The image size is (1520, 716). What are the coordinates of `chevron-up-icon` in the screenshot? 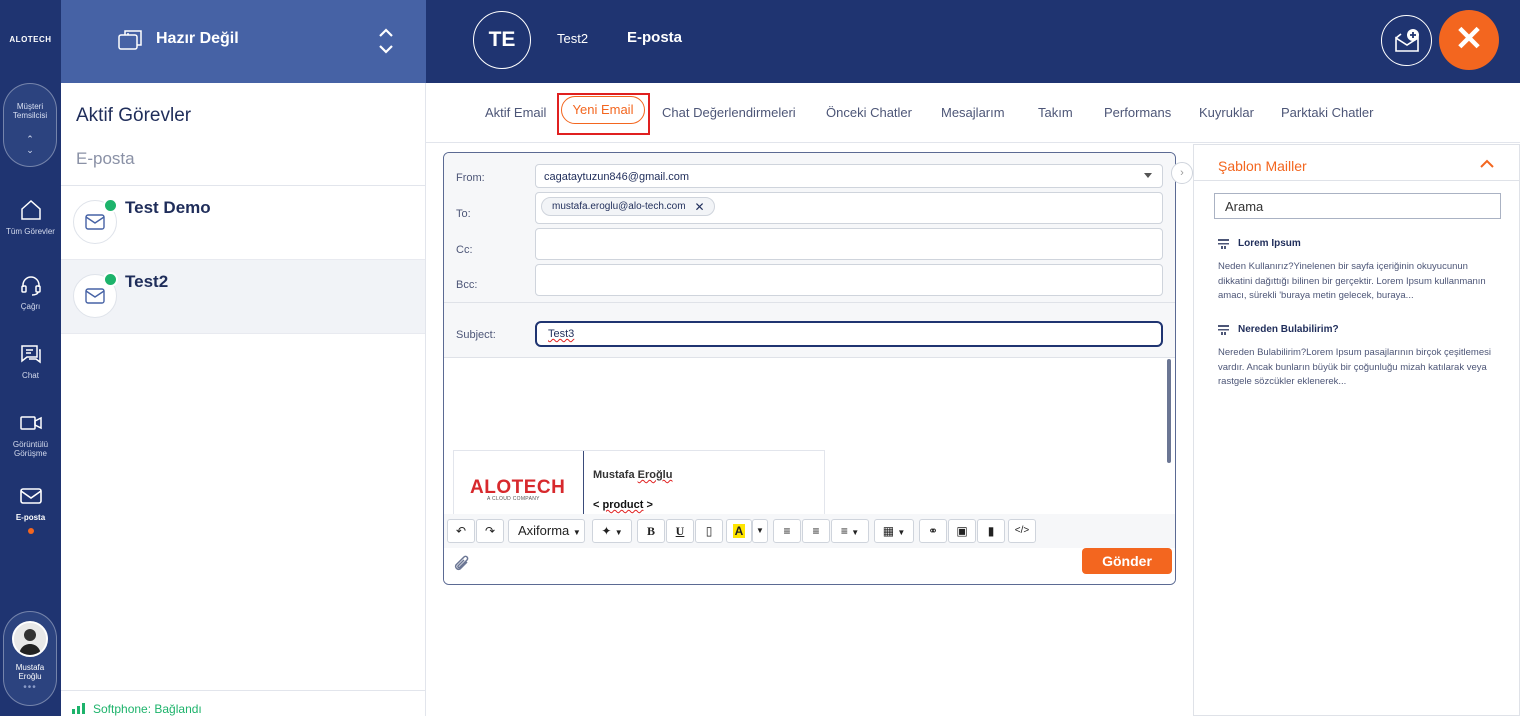 It's located at (1487, 164).